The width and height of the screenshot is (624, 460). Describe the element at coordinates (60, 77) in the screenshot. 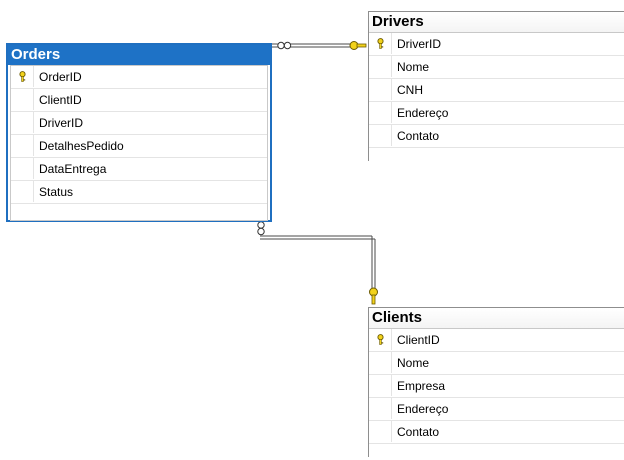

I see `column-name: OrderID` at that location.